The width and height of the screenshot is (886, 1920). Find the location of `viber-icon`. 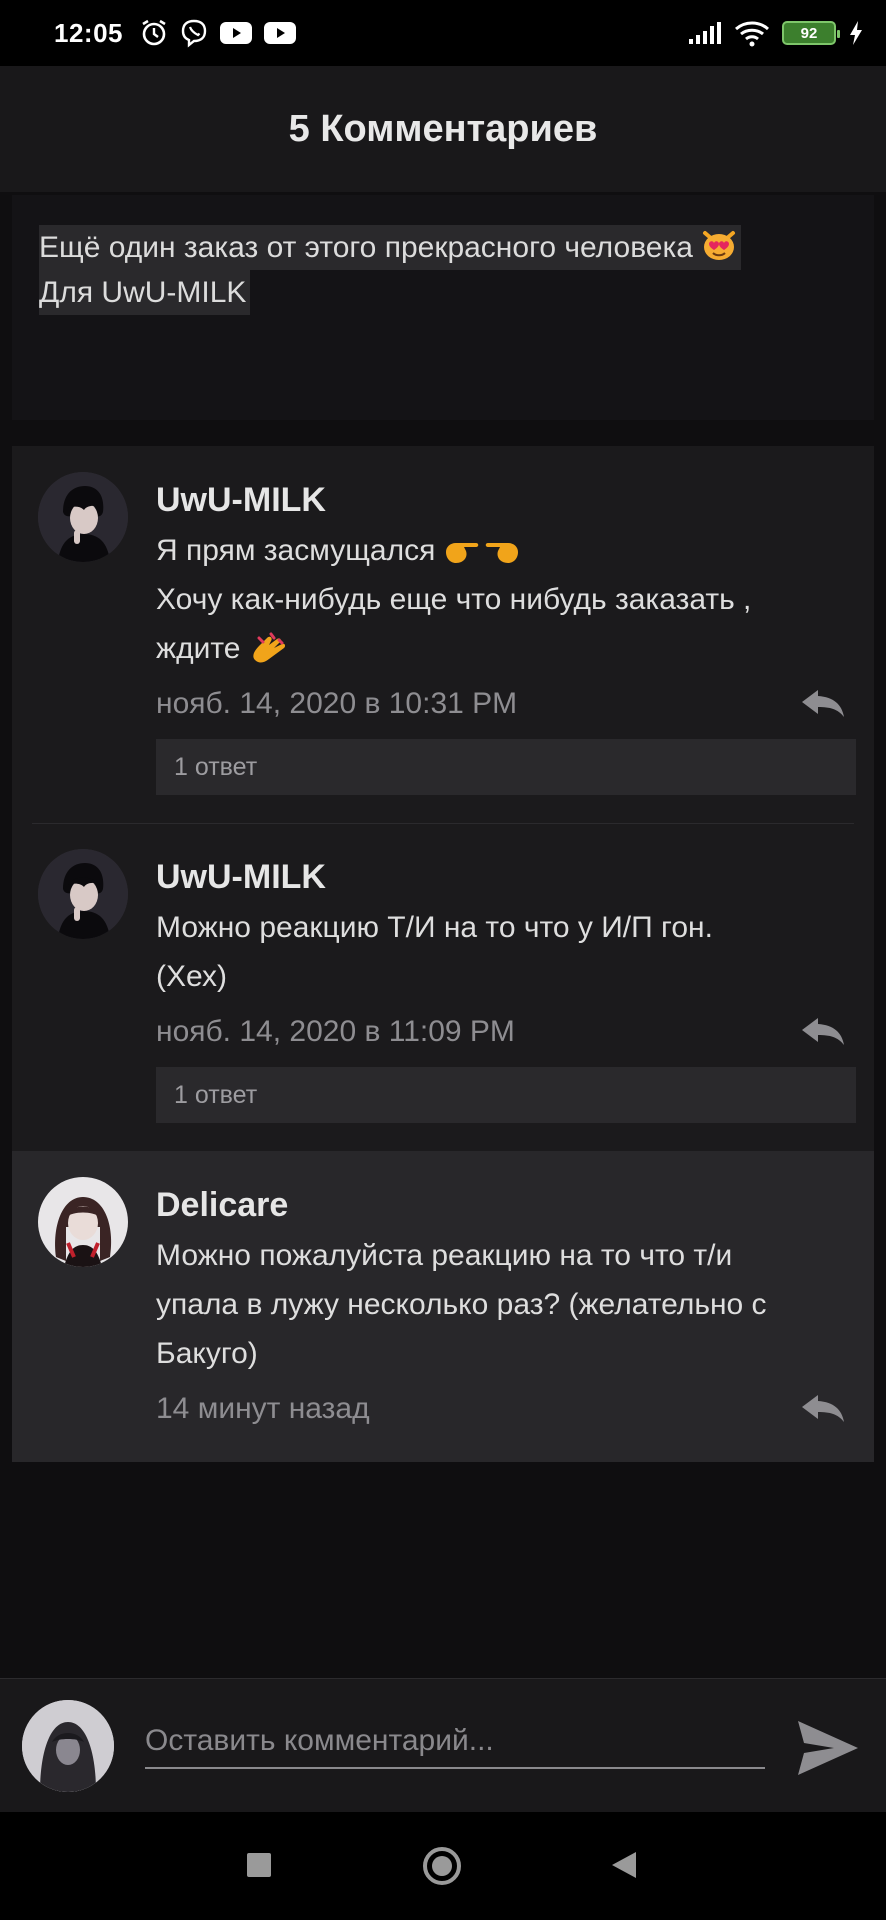

viber-icon is located at coordinates (194, 33).